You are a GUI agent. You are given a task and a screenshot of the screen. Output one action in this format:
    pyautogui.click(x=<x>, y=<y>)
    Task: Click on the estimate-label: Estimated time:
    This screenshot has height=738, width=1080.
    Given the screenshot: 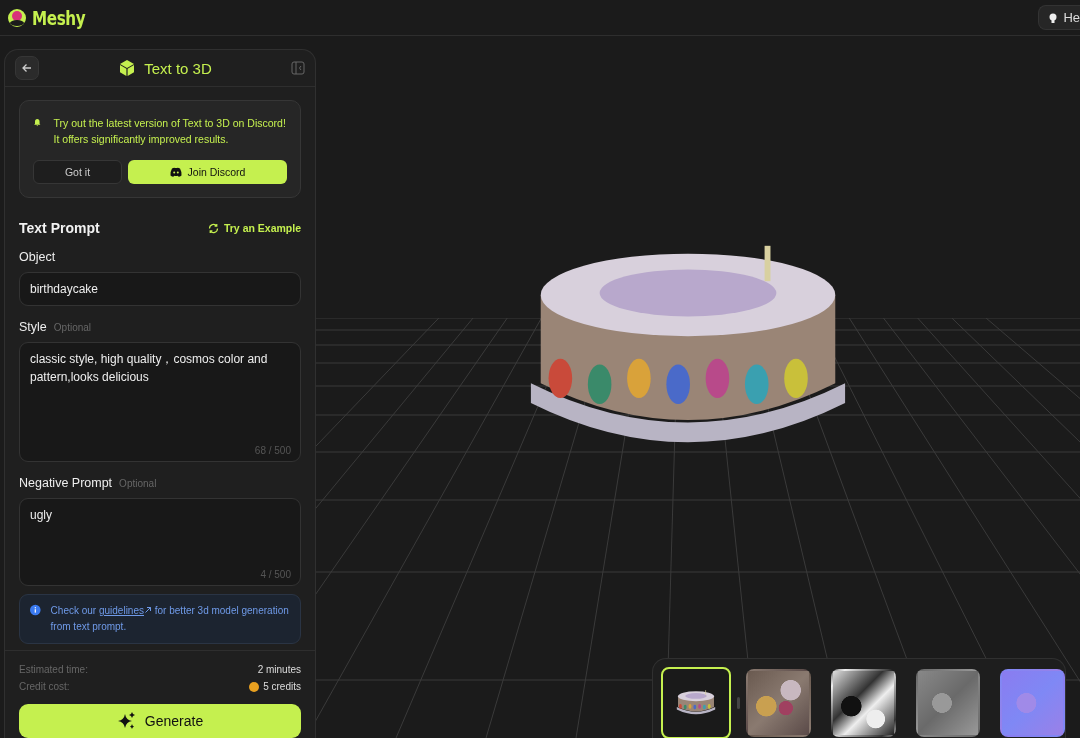 What is the action you would take?
    pyautogui.click(x=53, y=670)
    